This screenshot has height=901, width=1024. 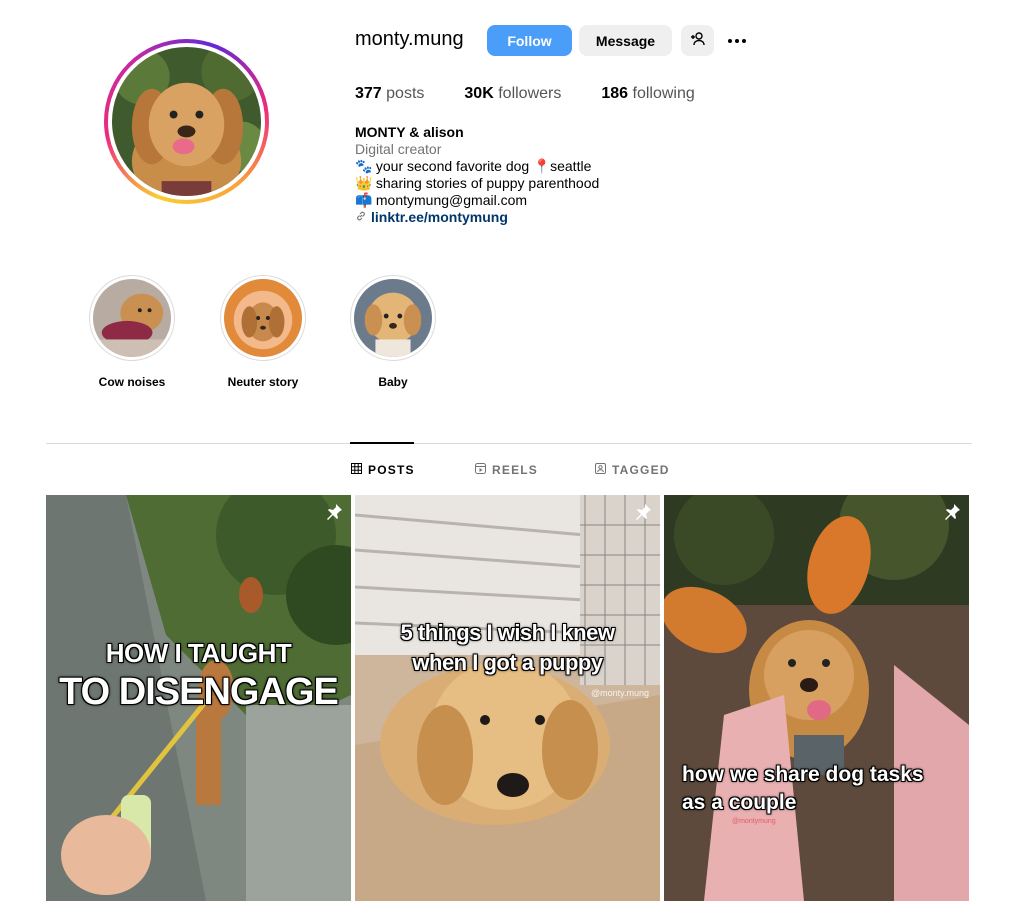 I want to click on crown-icon: 👑, so click(x=364, y=183).